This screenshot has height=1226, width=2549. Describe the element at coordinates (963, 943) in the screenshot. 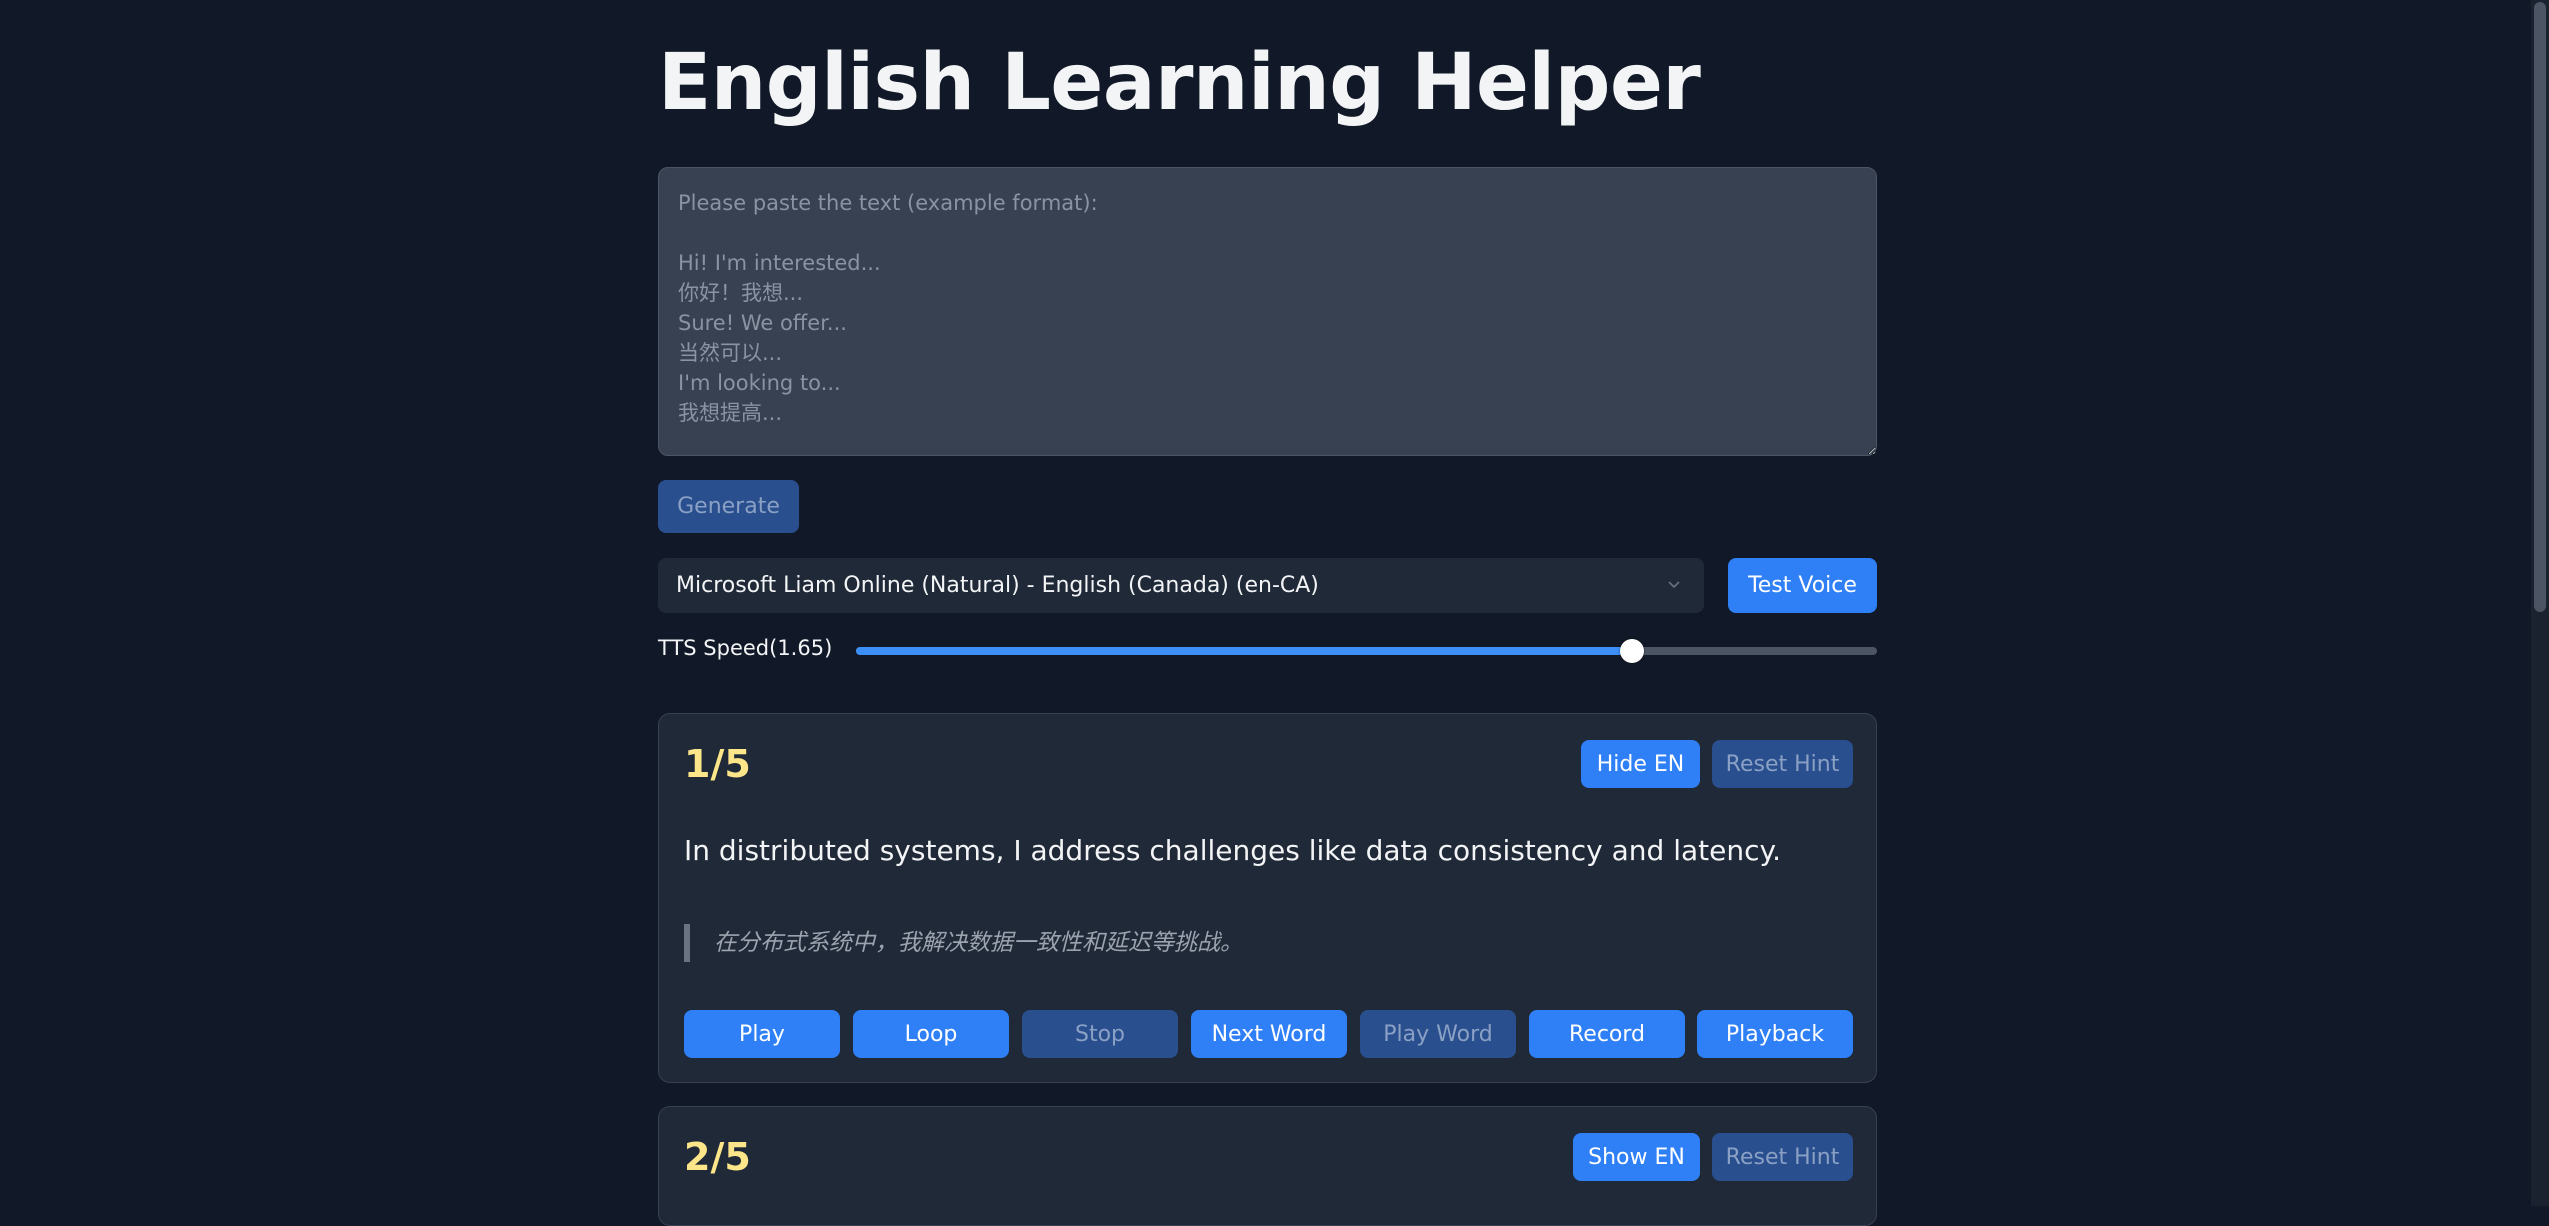

I see `chinese-translation: 在分布式系统中，我解决数据一致性和延迟等挑战。` at that location.